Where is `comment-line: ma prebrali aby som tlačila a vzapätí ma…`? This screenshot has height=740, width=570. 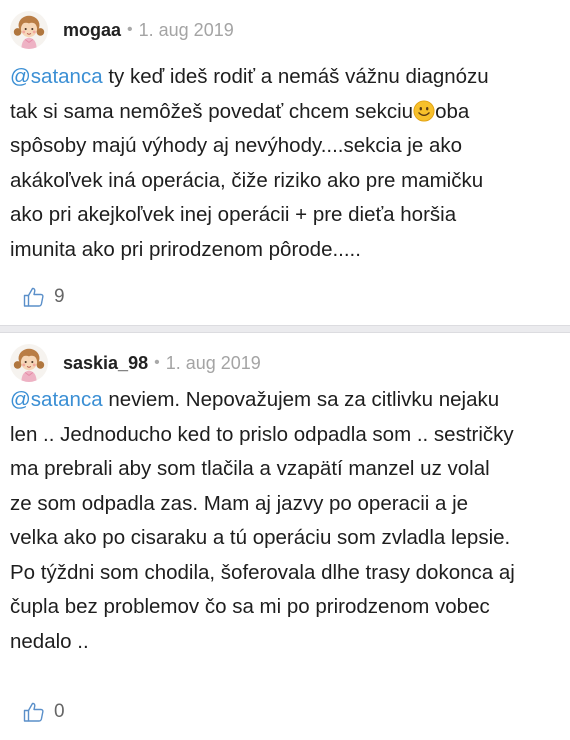
comment-line: ma prebrali aby som tlačila a vzapätí ma… is located at coordinates (250, 468).